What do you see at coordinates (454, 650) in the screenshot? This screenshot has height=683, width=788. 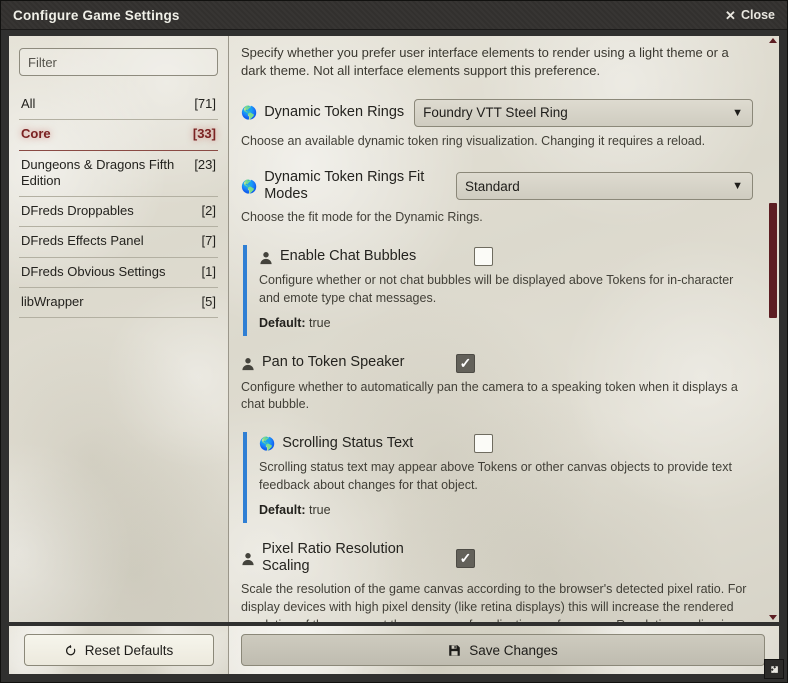 I see `save-floppy-icon` at bounding box center [454, 650].